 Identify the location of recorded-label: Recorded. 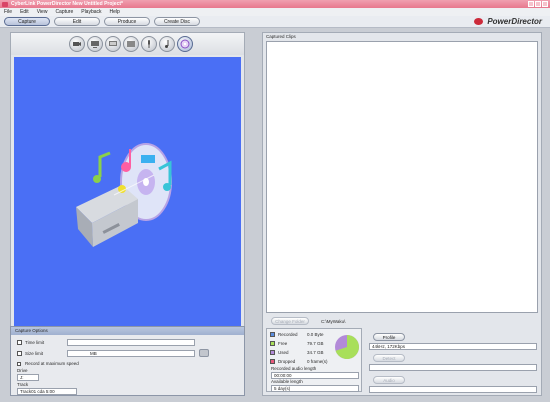
(288, 334).